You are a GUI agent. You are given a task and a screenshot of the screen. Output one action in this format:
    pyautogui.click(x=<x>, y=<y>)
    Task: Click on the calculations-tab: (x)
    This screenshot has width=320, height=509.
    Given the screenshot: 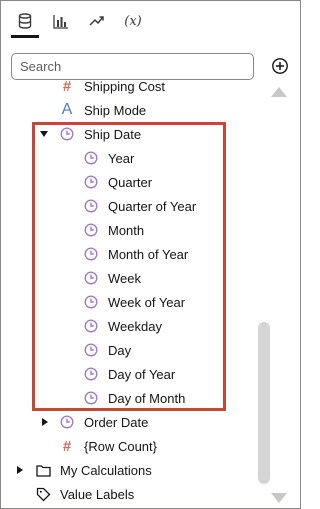 What is the action you would take?
    pyautogui.click(x=133, y=21)
    